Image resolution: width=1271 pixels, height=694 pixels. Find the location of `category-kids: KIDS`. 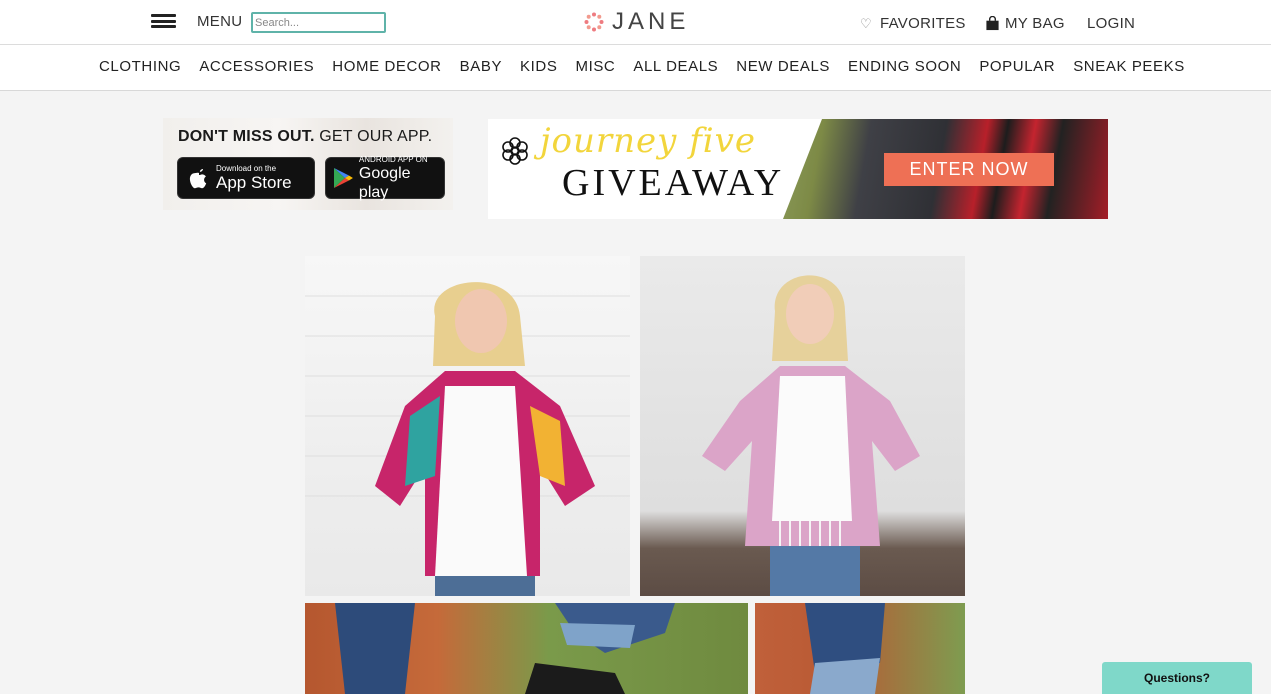

category-kids: KIDS is located at coordinates (538, 66).